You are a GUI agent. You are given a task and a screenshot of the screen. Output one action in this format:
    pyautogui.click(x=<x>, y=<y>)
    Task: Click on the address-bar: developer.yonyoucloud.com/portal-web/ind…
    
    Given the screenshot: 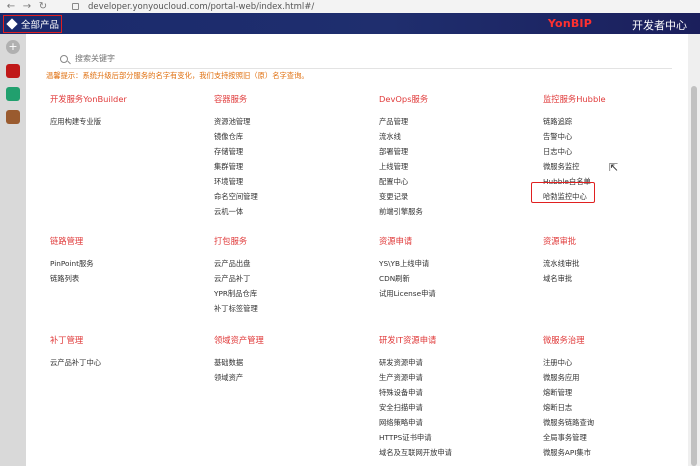 What is the action you would take?
    pyautogui.click(x=201, y=7)
    